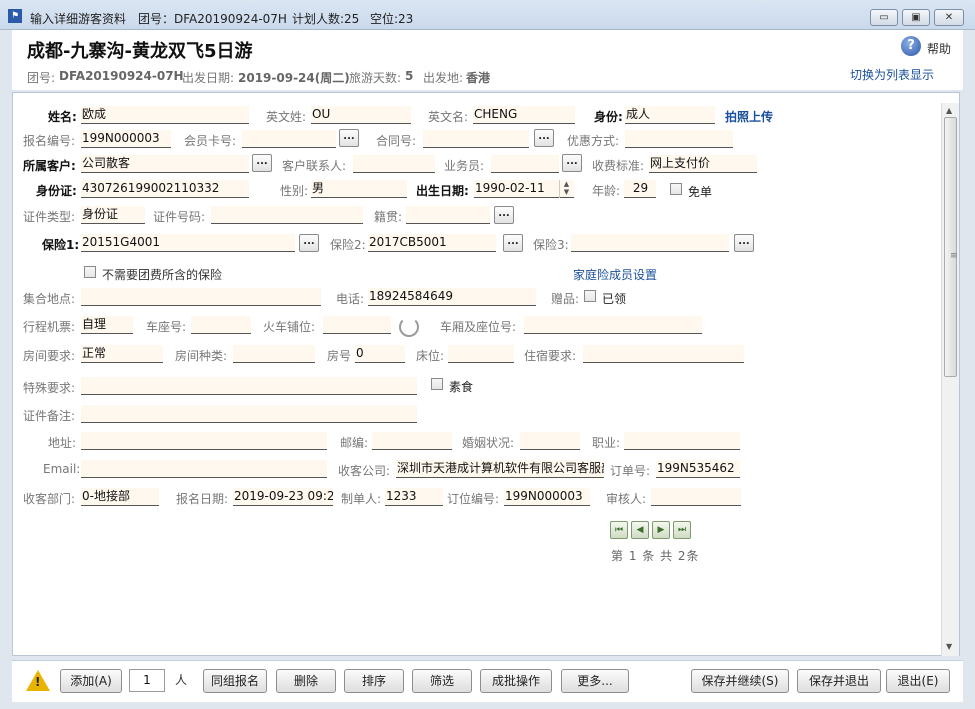  I want to click on gift-received-checkbox, so click(590, 296).